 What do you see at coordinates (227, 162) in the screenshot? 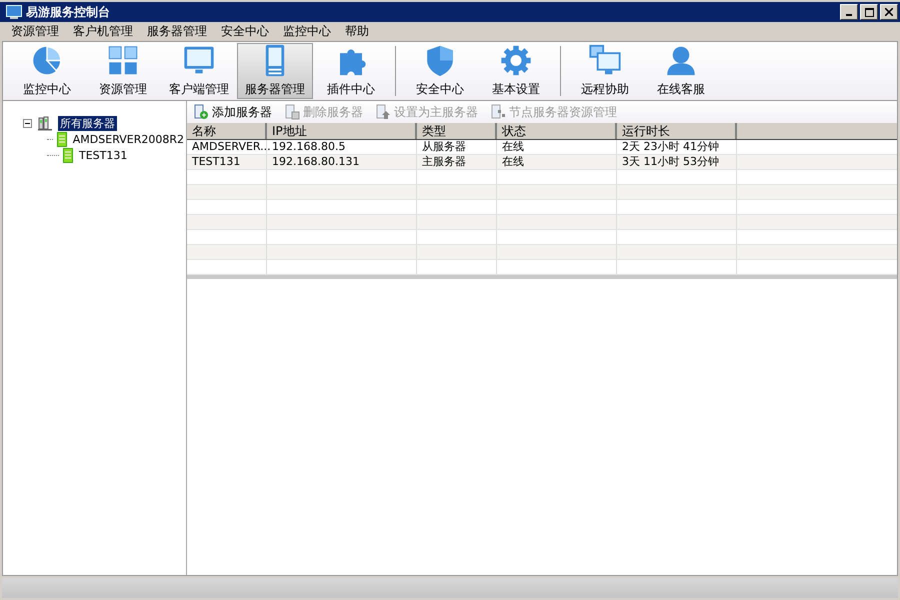
I see `table-cell: TEST131` at bounding box center [227, 162].